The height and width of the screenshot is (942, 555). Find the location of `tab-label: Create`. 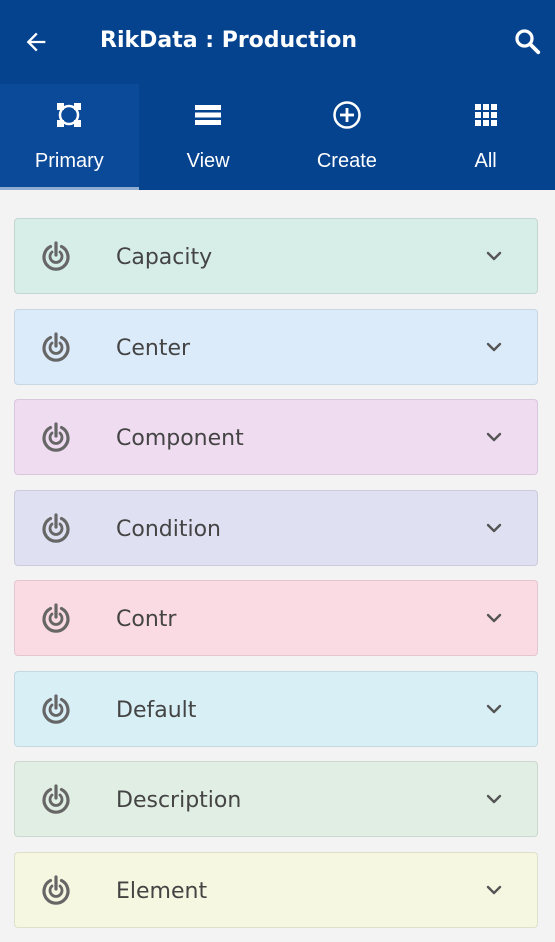

tab-label: Create is located at coordinates (346, 161).